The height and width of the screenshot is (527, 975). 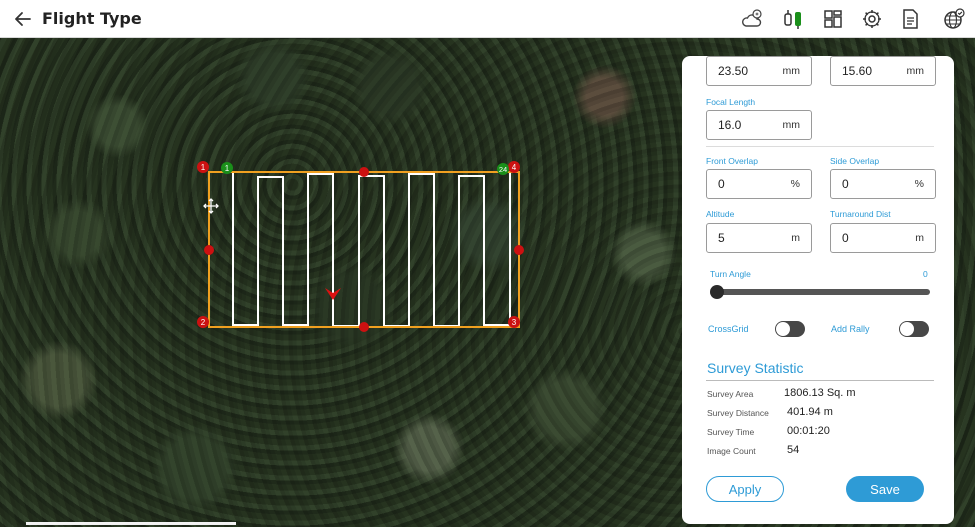 What do you see at coordinates (860, 214) in the screenshot?
I see `turnaround-dist-label: Turnaround Dist` at bounding box center [860, 214].